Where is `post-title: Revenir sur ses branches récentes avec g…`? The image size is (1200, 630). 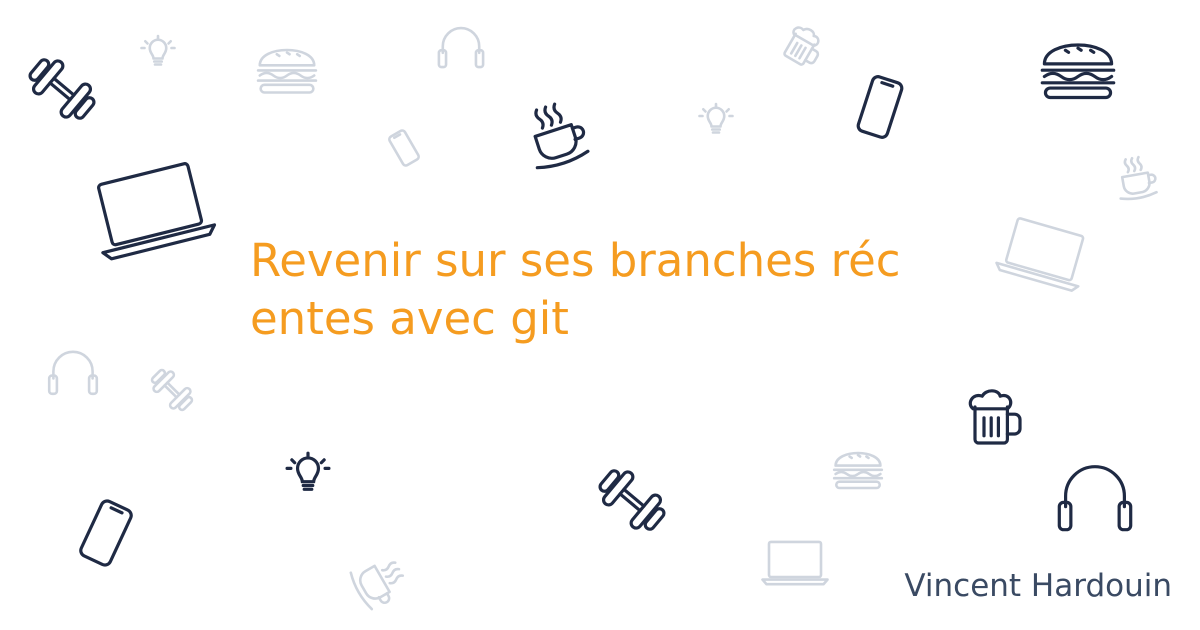
post-title: Revenir sur ses branches récentes avec g… is located at coordinates (575, 289).